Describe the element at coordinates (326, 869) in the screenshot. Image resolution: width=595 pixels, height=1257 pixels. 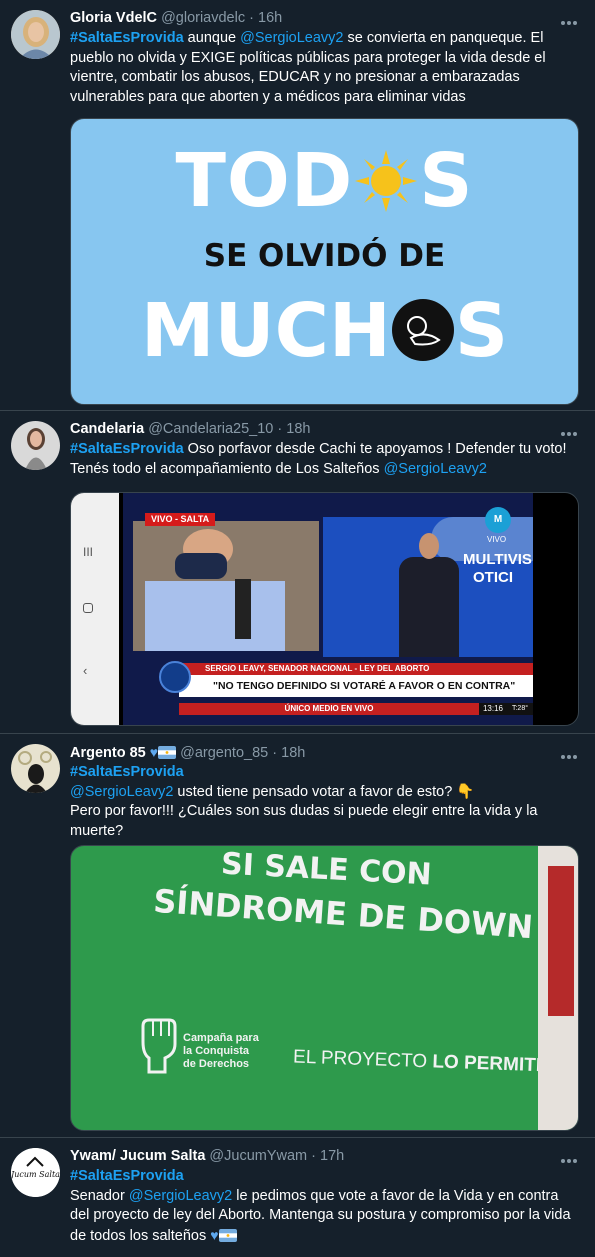
I see `image-text: SI SALE CON` at that location.